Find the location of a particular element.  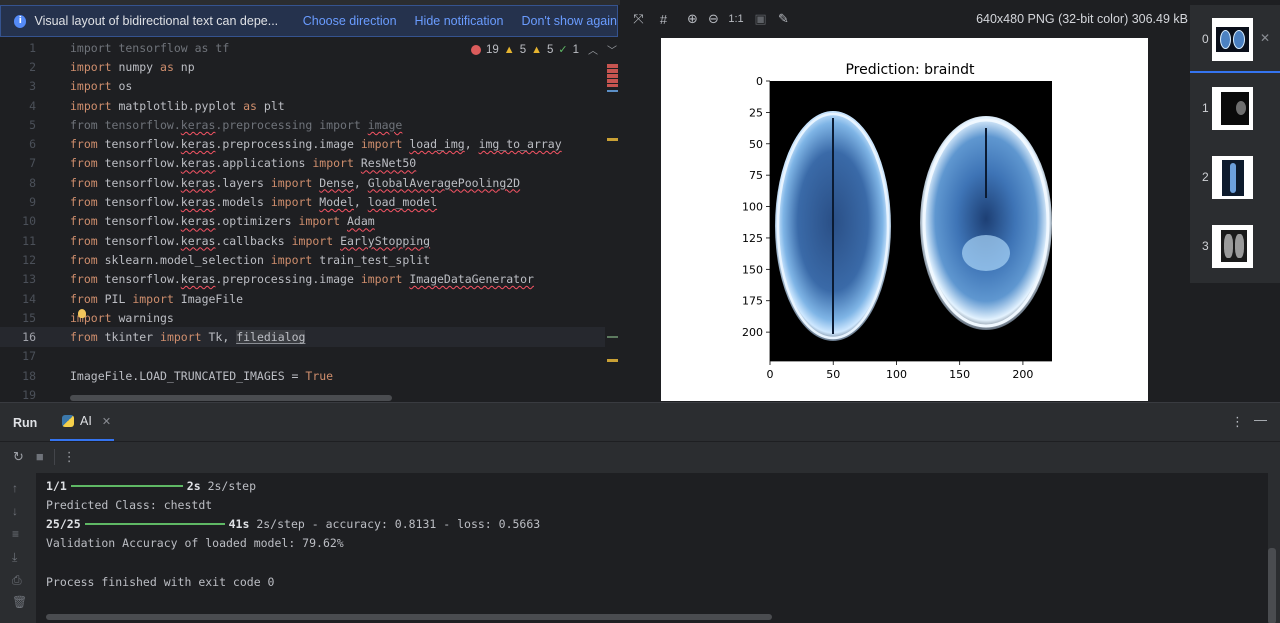

line-number: 15 is located at coordinates (18, 318).